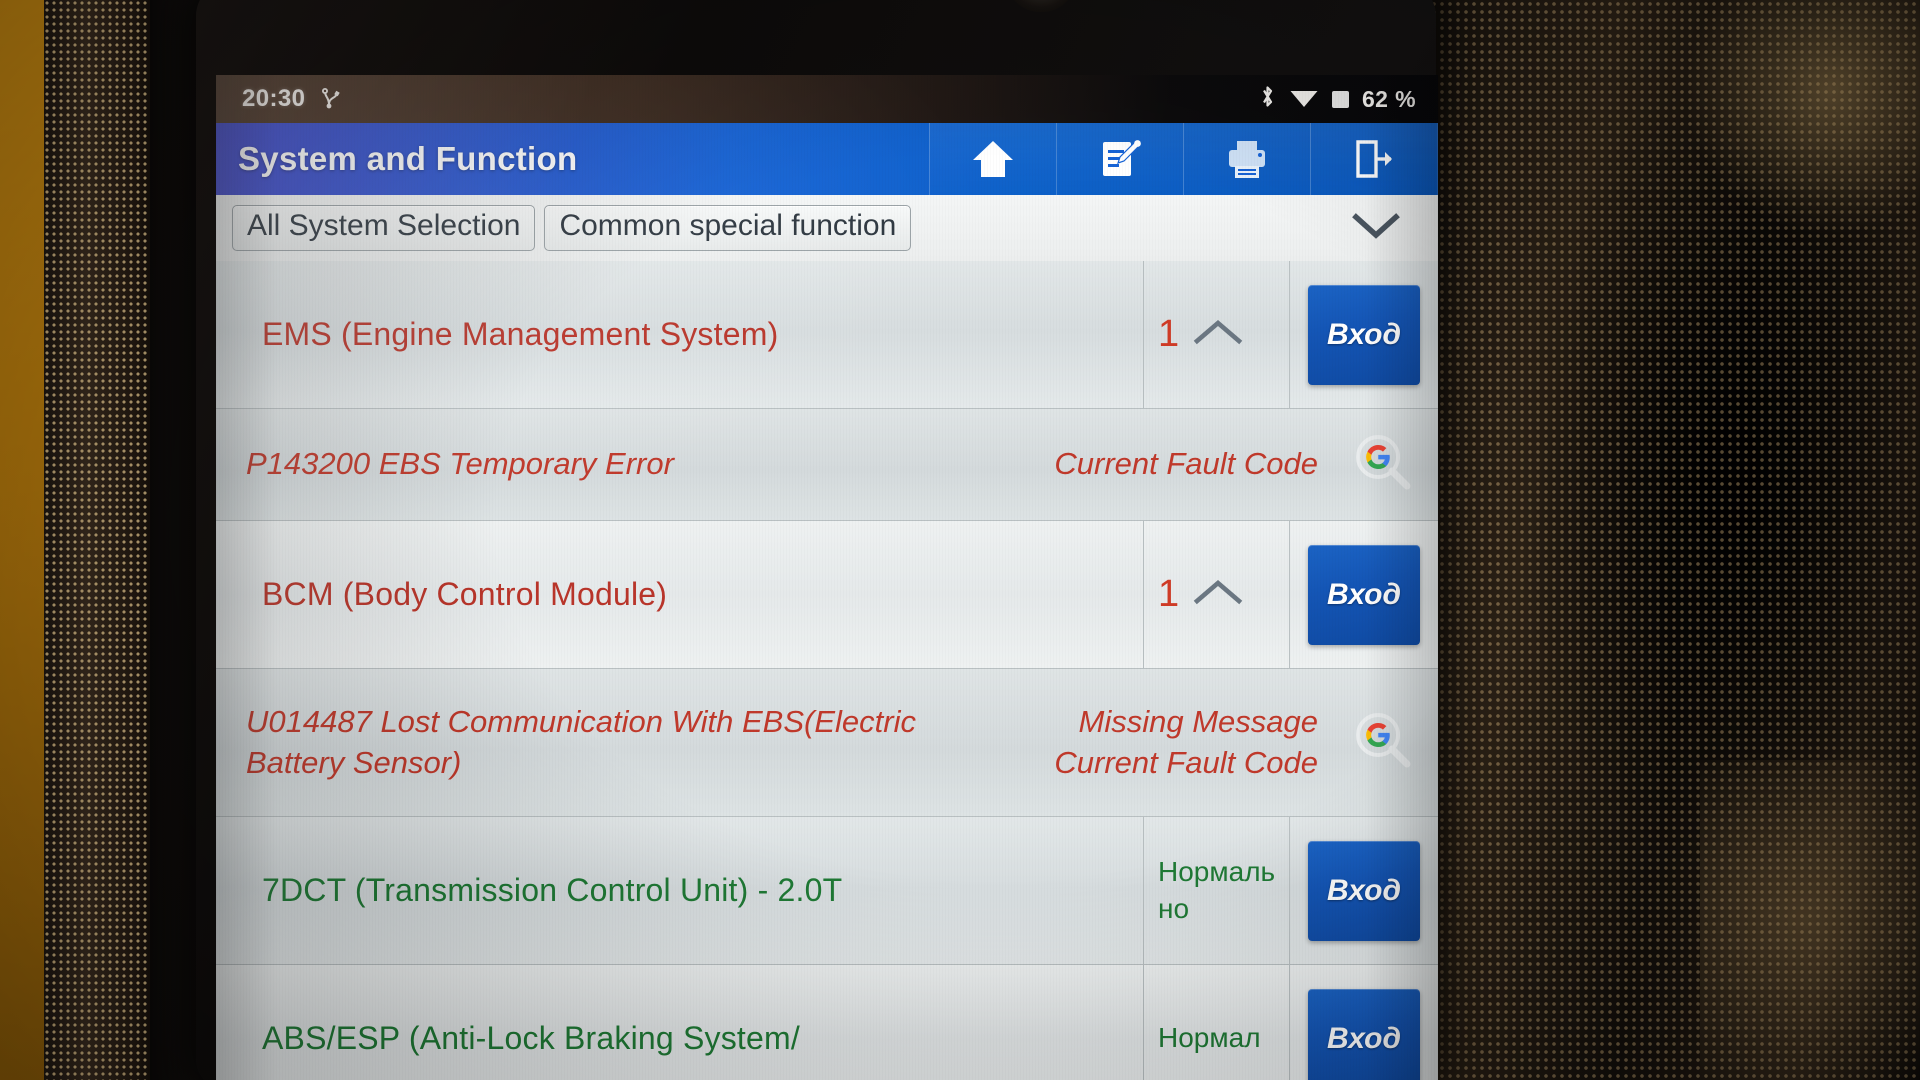 The width and height of the screenshot is (1920, 1080). I want to click on system-status-cell: Нормал, so click(1217, 1022).